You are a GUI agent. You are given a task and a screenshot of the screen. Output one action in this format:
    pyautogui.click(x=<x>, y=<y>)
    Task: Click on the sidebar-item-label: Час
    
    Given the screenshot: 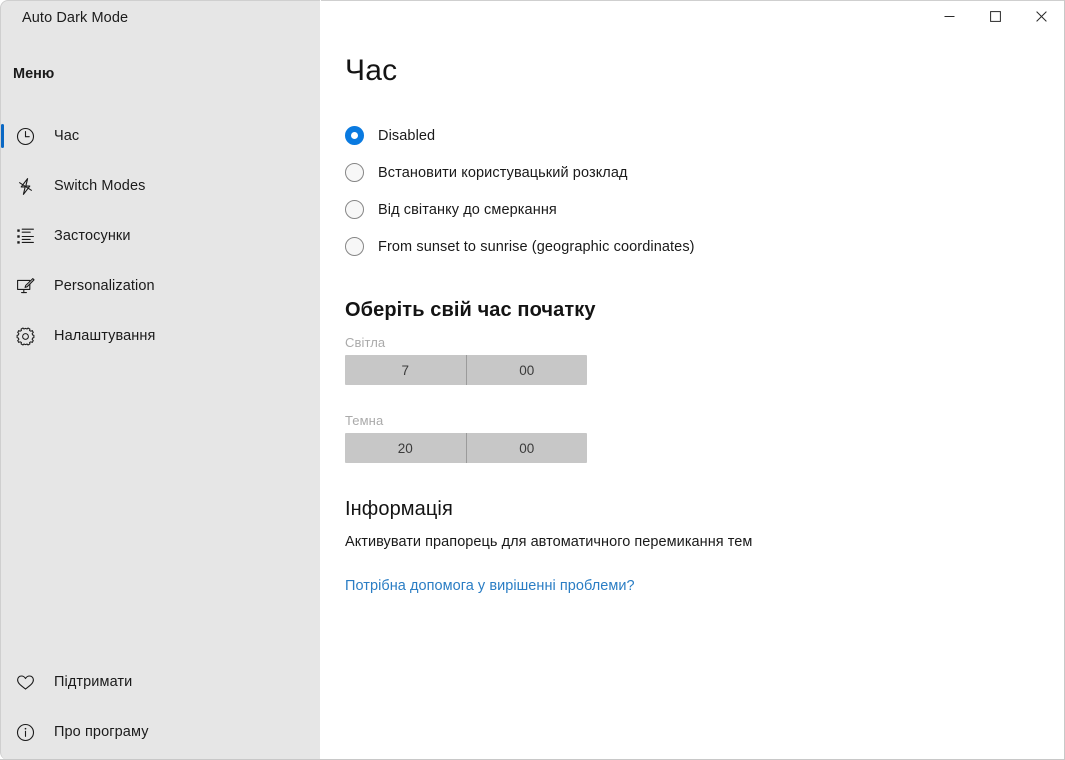 What is the action you would take?
    pyautogui.click(x=67, y=136)
    